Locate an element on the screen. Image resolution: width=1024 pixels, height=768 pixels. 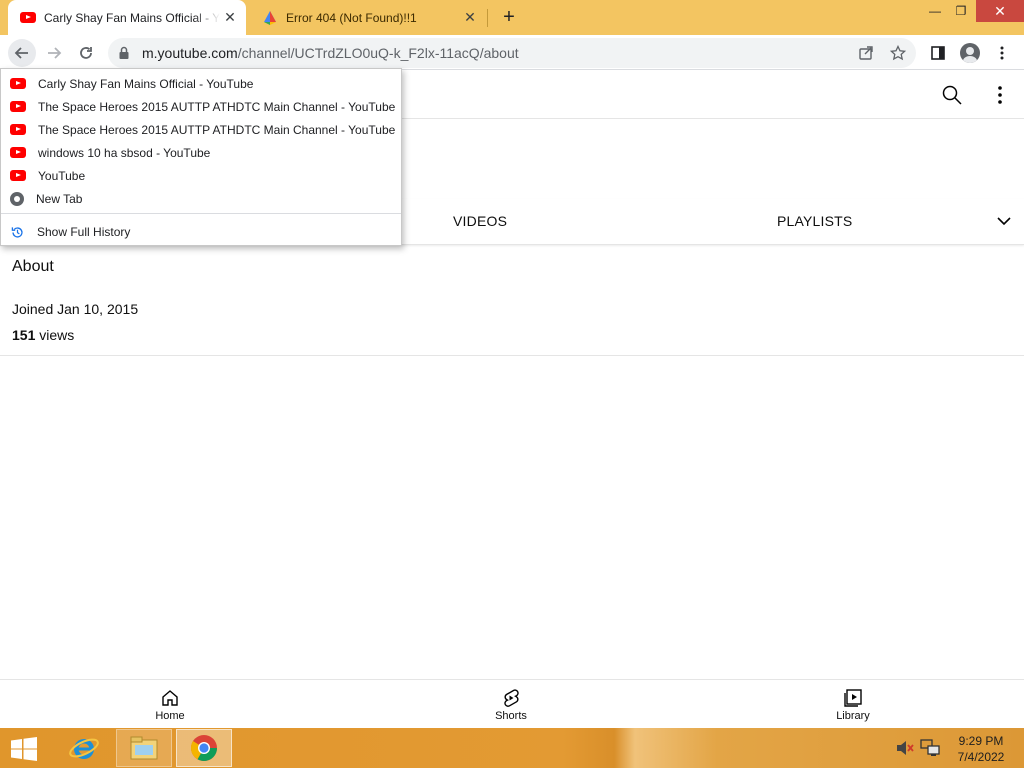
side-panel-icon is located at coordinates (938, 53).